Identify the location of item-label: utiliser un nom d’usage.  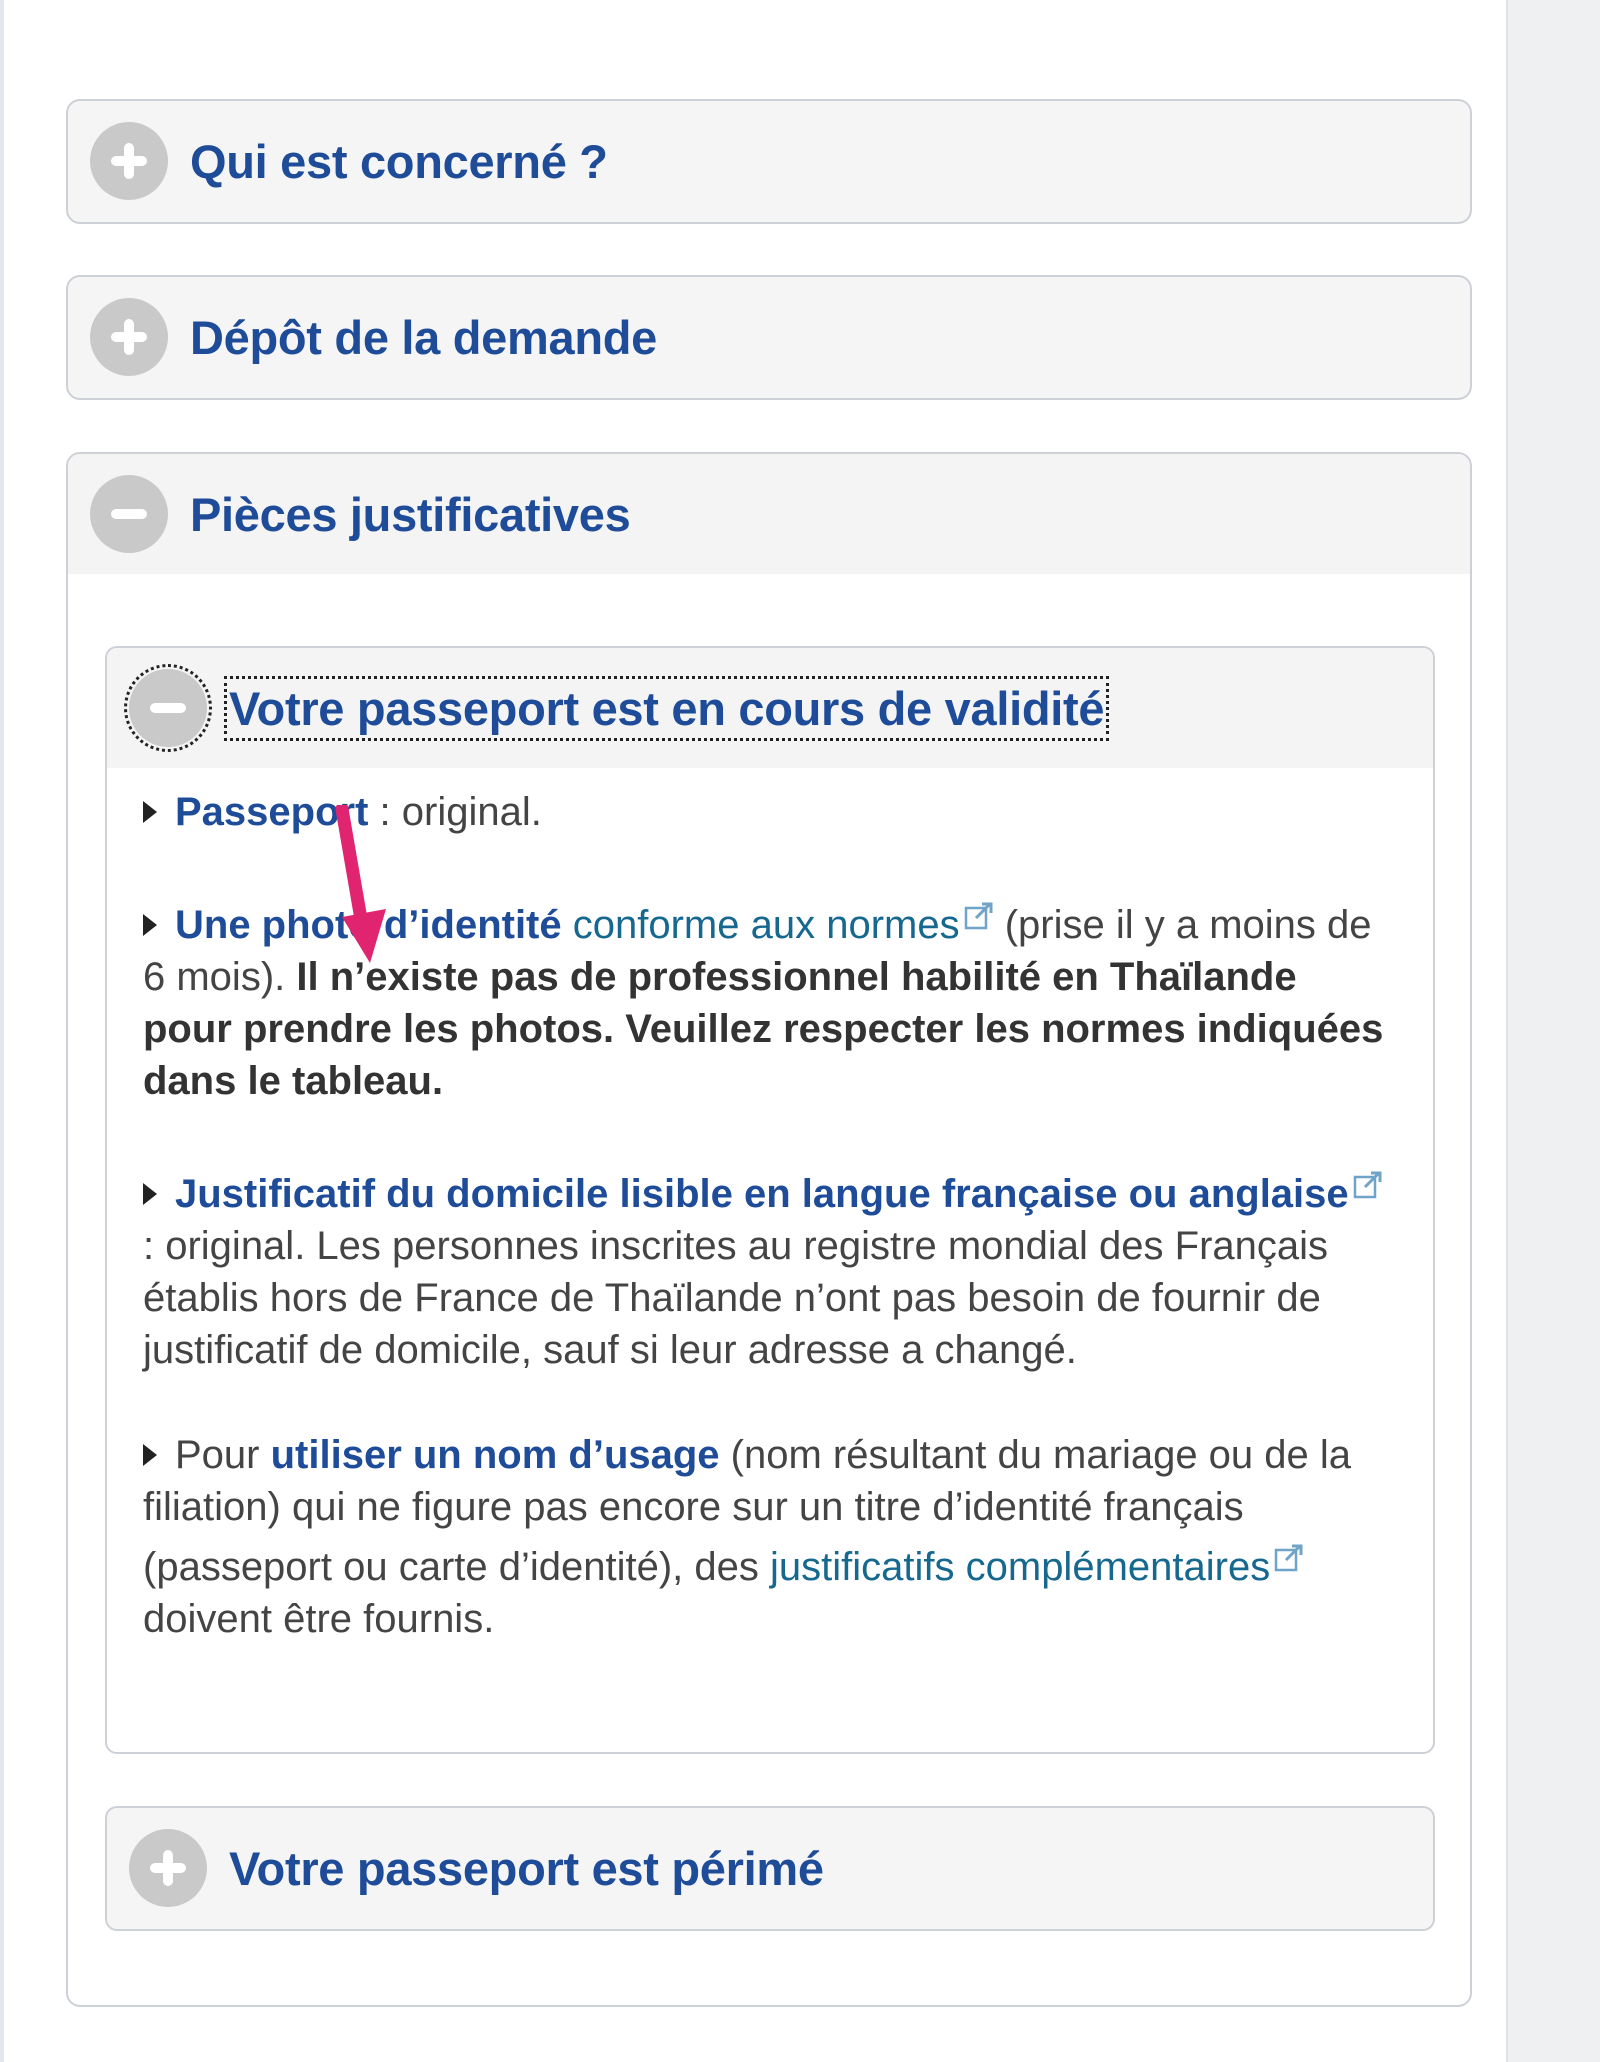
(495, 1455).